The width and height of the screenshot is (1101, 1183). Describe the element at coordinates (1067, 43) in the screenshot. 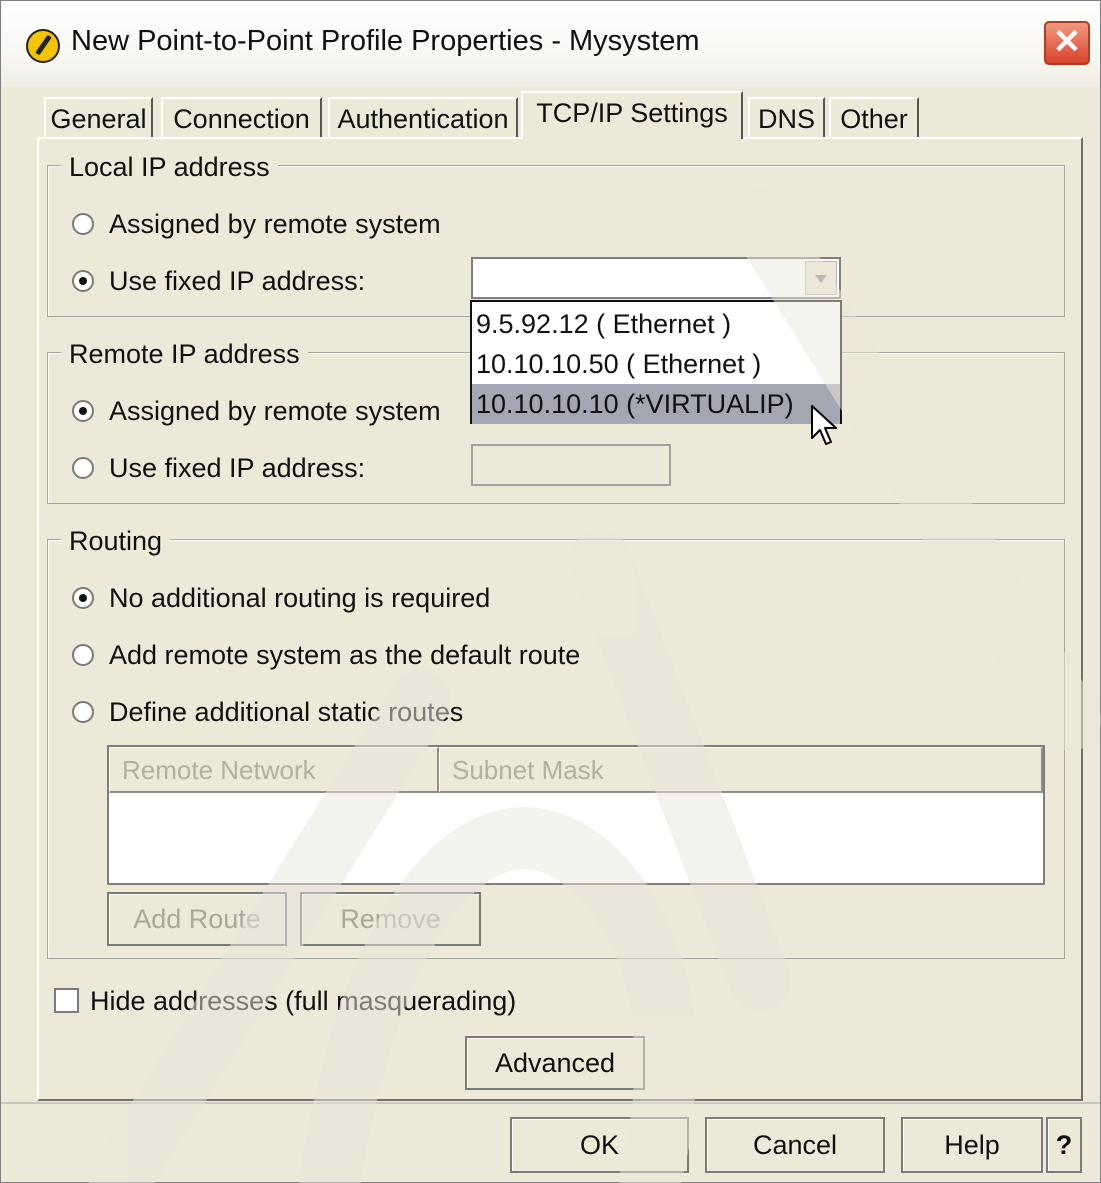

I see `close-button: ✕` at that location.